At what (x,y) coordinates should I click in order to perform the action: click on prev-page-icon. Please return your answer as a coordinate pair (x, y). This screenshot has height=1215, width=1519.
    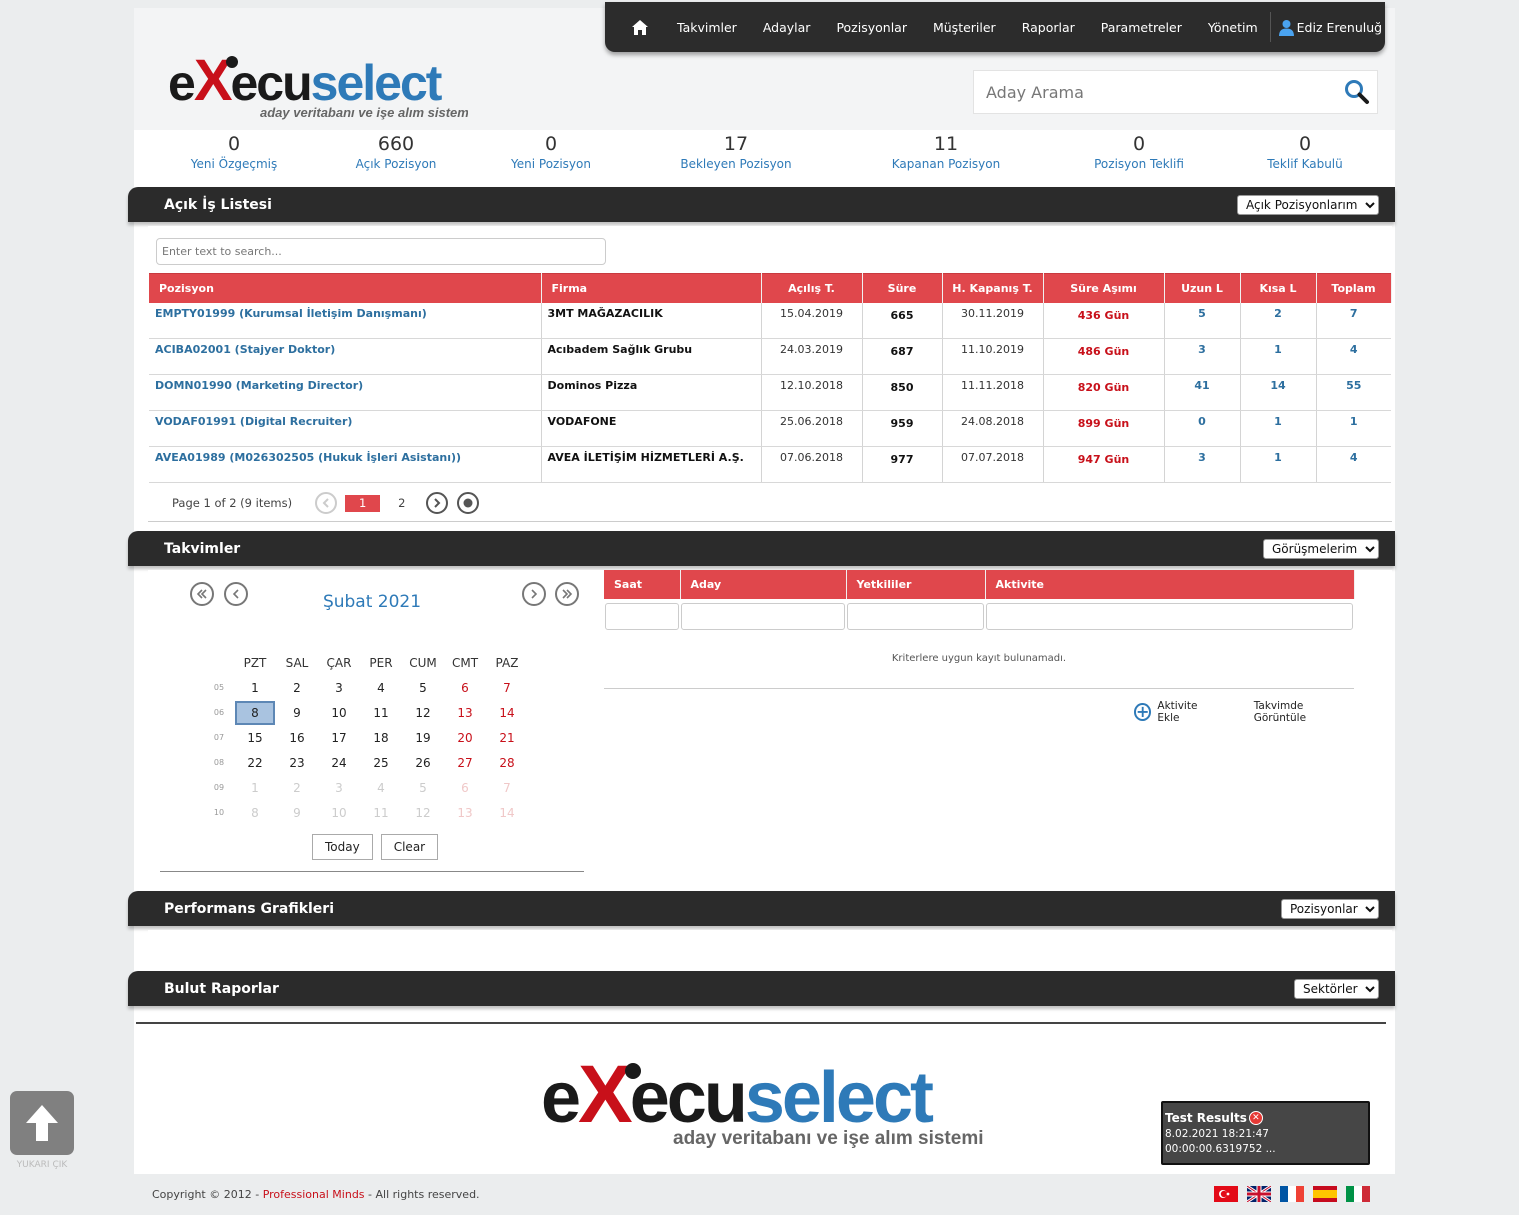
    Looking at the image, I should click on (326, 503).